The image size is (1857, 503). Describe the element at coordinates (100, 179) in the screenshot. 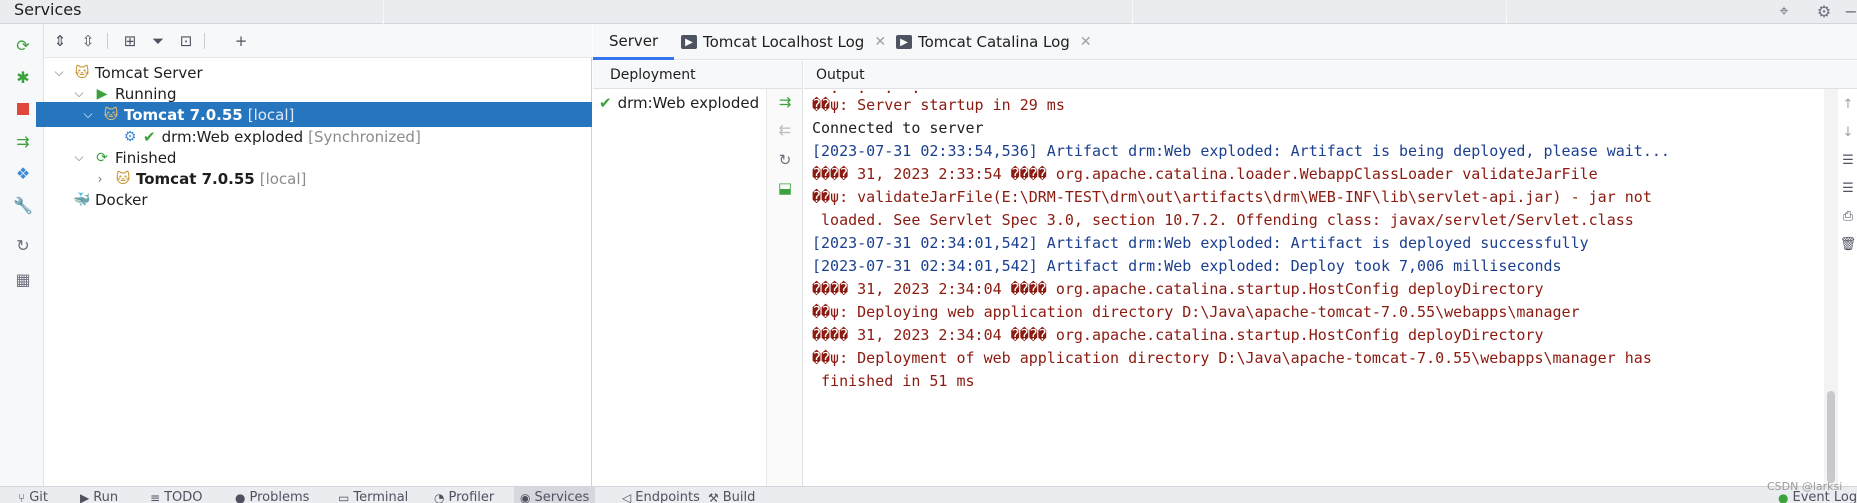

I see `chevron-right-icon: ›` at that location.